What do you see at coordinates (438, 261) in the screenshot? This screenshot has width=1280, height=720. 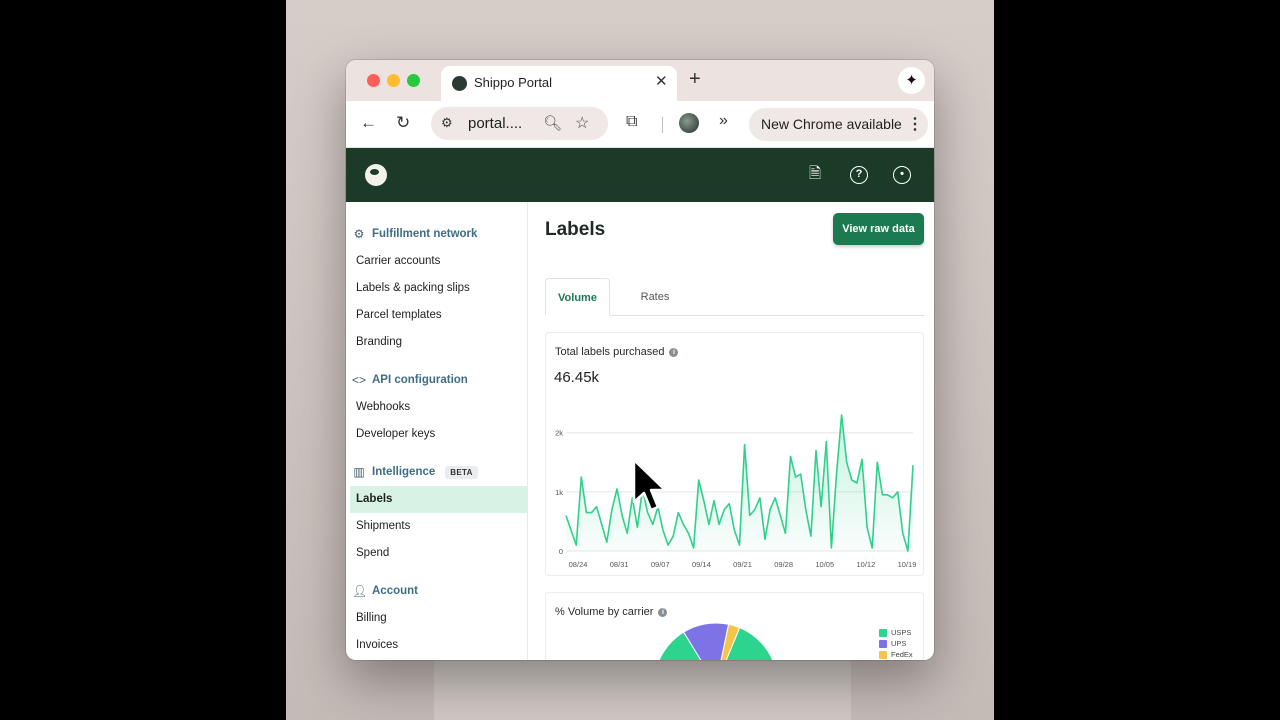 I see `sidebar-item-carrier-accounts: Carrier accounts` at bounding box center [438, 261].